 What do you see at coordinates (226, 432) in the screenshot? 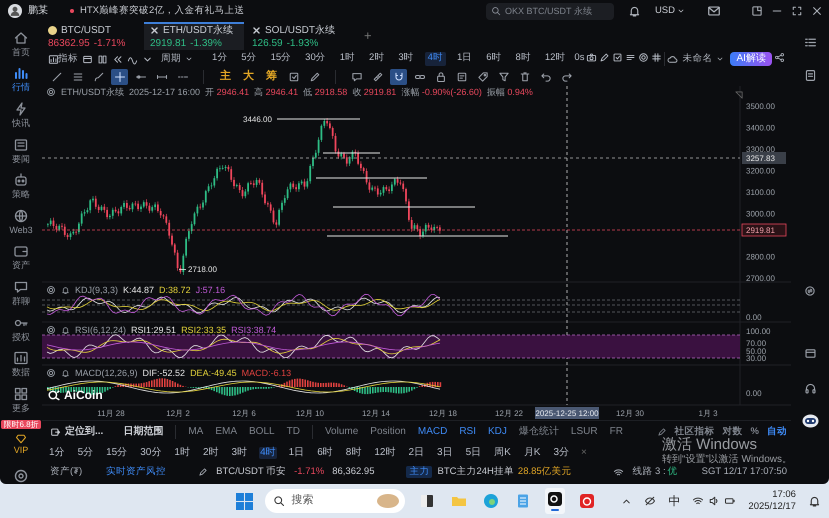
I see `indicator-toggle: EMA` at bounding box center [226, 432].